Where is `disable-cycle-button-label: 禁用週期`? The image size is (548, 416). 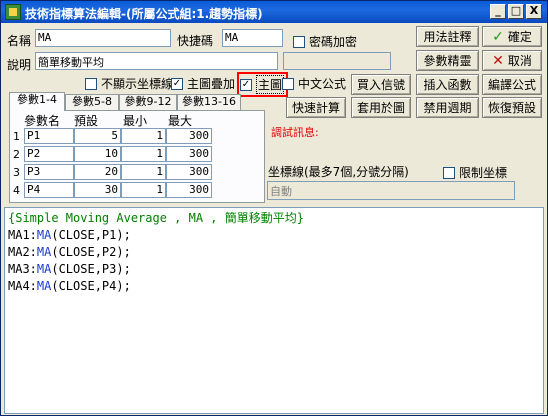
disable-cycle-button-label: 禁用週期 is located at coordinates (447, 108).